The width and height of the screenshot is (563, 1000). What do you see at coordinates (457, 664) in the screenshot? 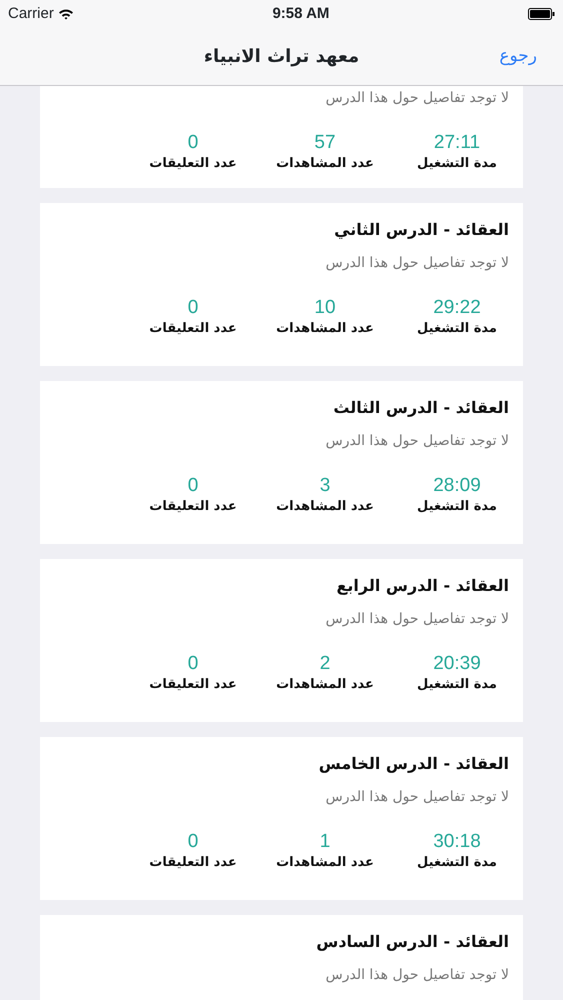
I see `duration-value: 20:39` at bounding box center [457, 664].